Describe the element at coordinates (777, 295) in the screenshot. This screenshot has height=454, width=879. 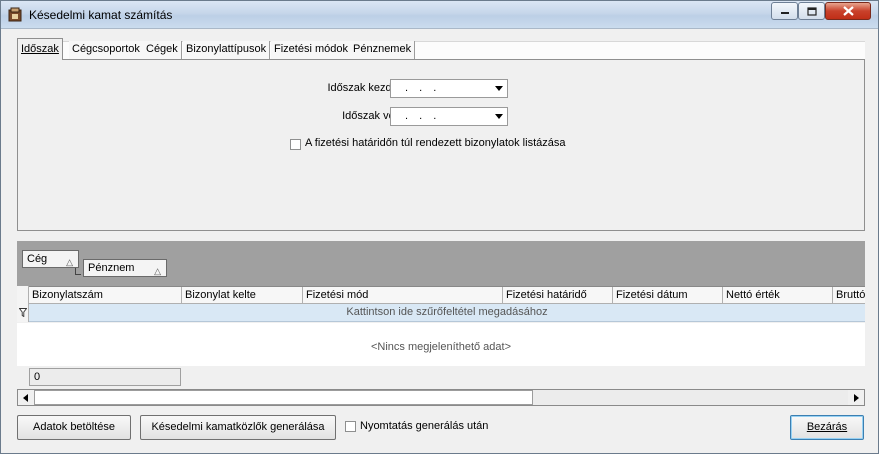
I see `column-header-netto-ertek: Nettó érték` at that location.